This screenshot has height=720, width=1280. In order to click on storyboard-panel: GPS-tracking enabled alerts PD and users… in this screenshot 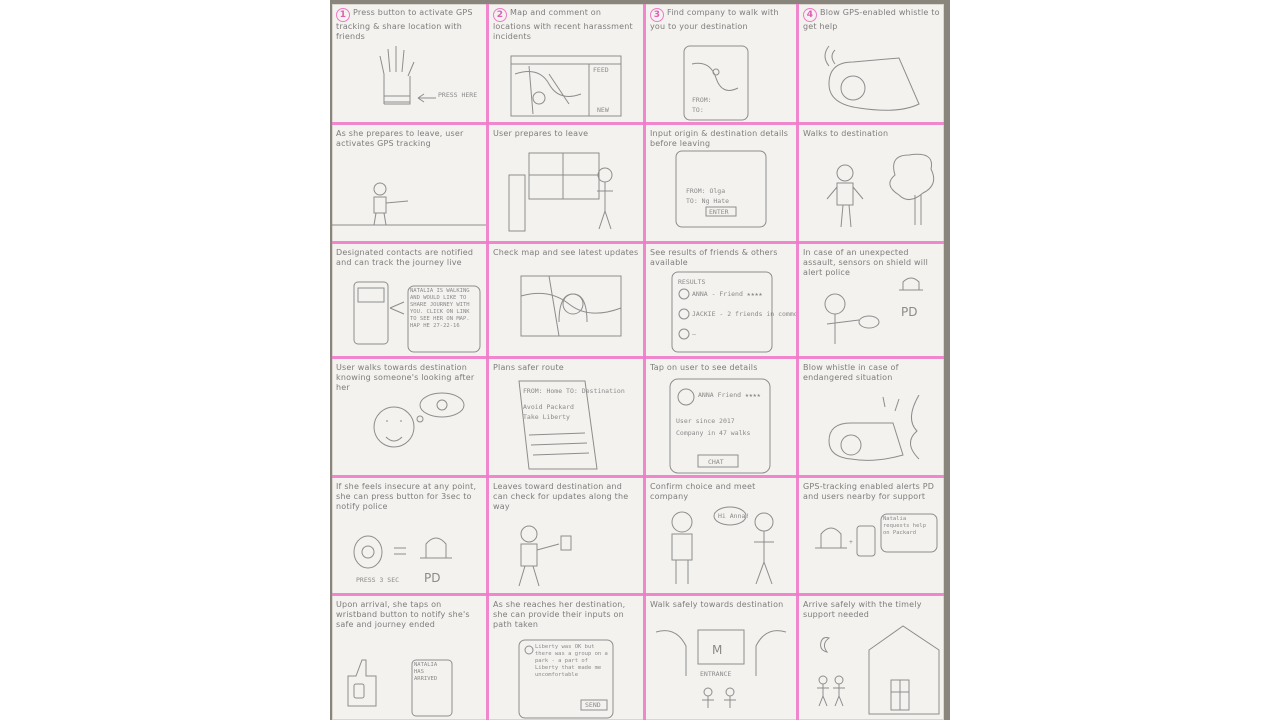, I will do `click(871, 535)`.